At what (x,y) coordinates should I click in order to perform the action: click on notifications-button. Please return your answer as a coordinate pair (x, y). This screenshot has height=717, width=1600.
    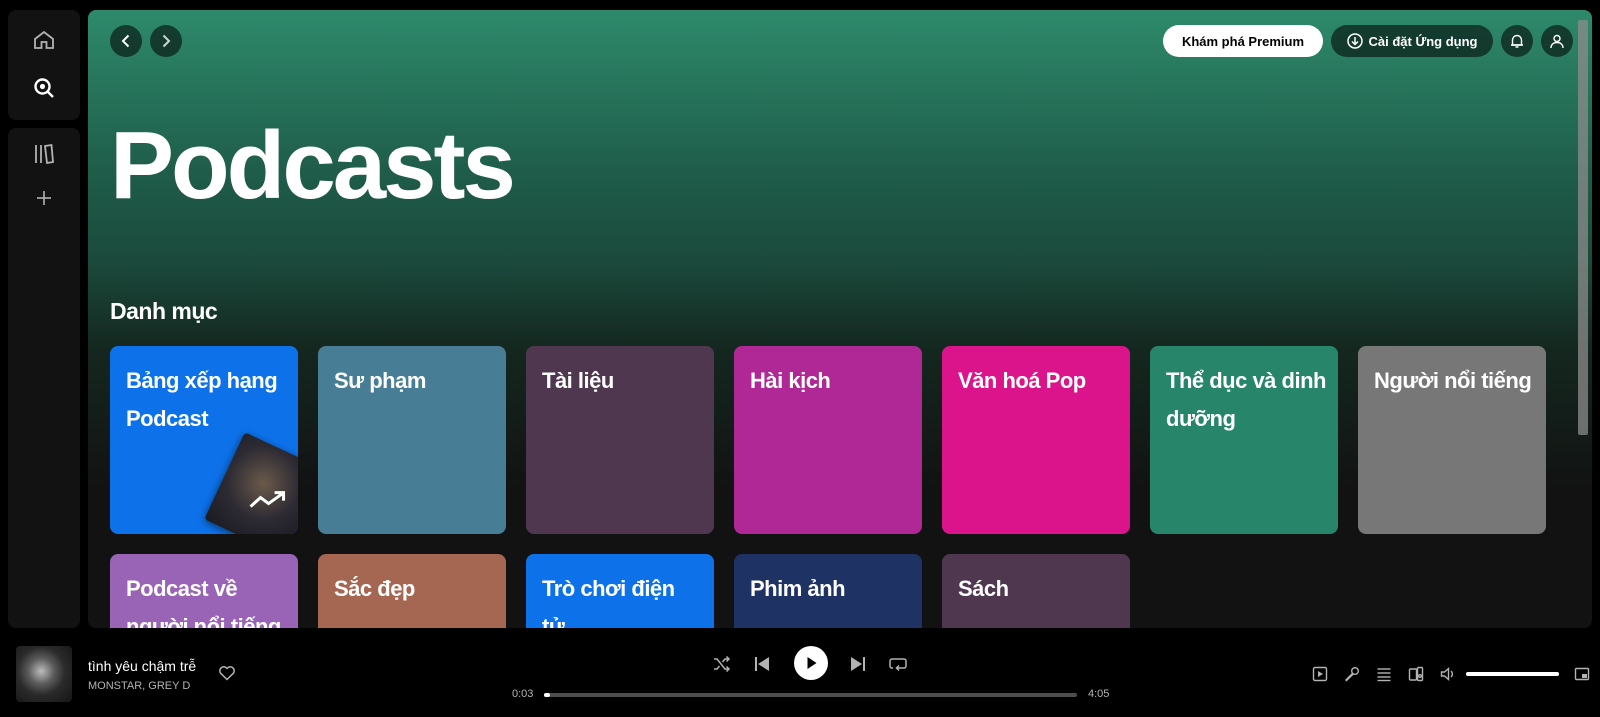
    Looking at the image, I should click on (1517, 41).